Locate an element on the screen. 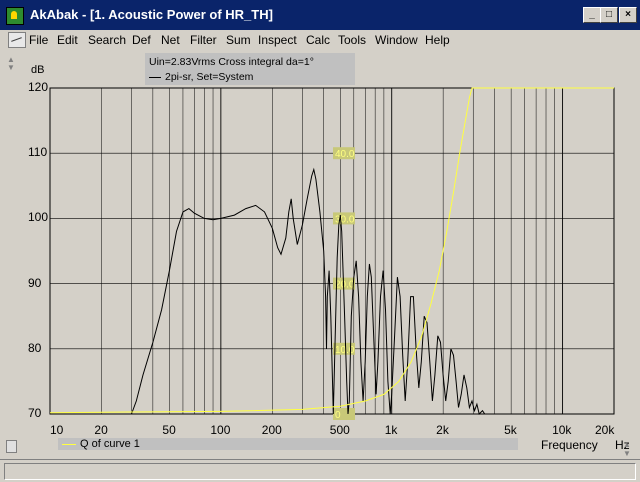 The width and height of the screenshot is (640, 482). x-tick-label: 20k is located at coordinates (605, 430).